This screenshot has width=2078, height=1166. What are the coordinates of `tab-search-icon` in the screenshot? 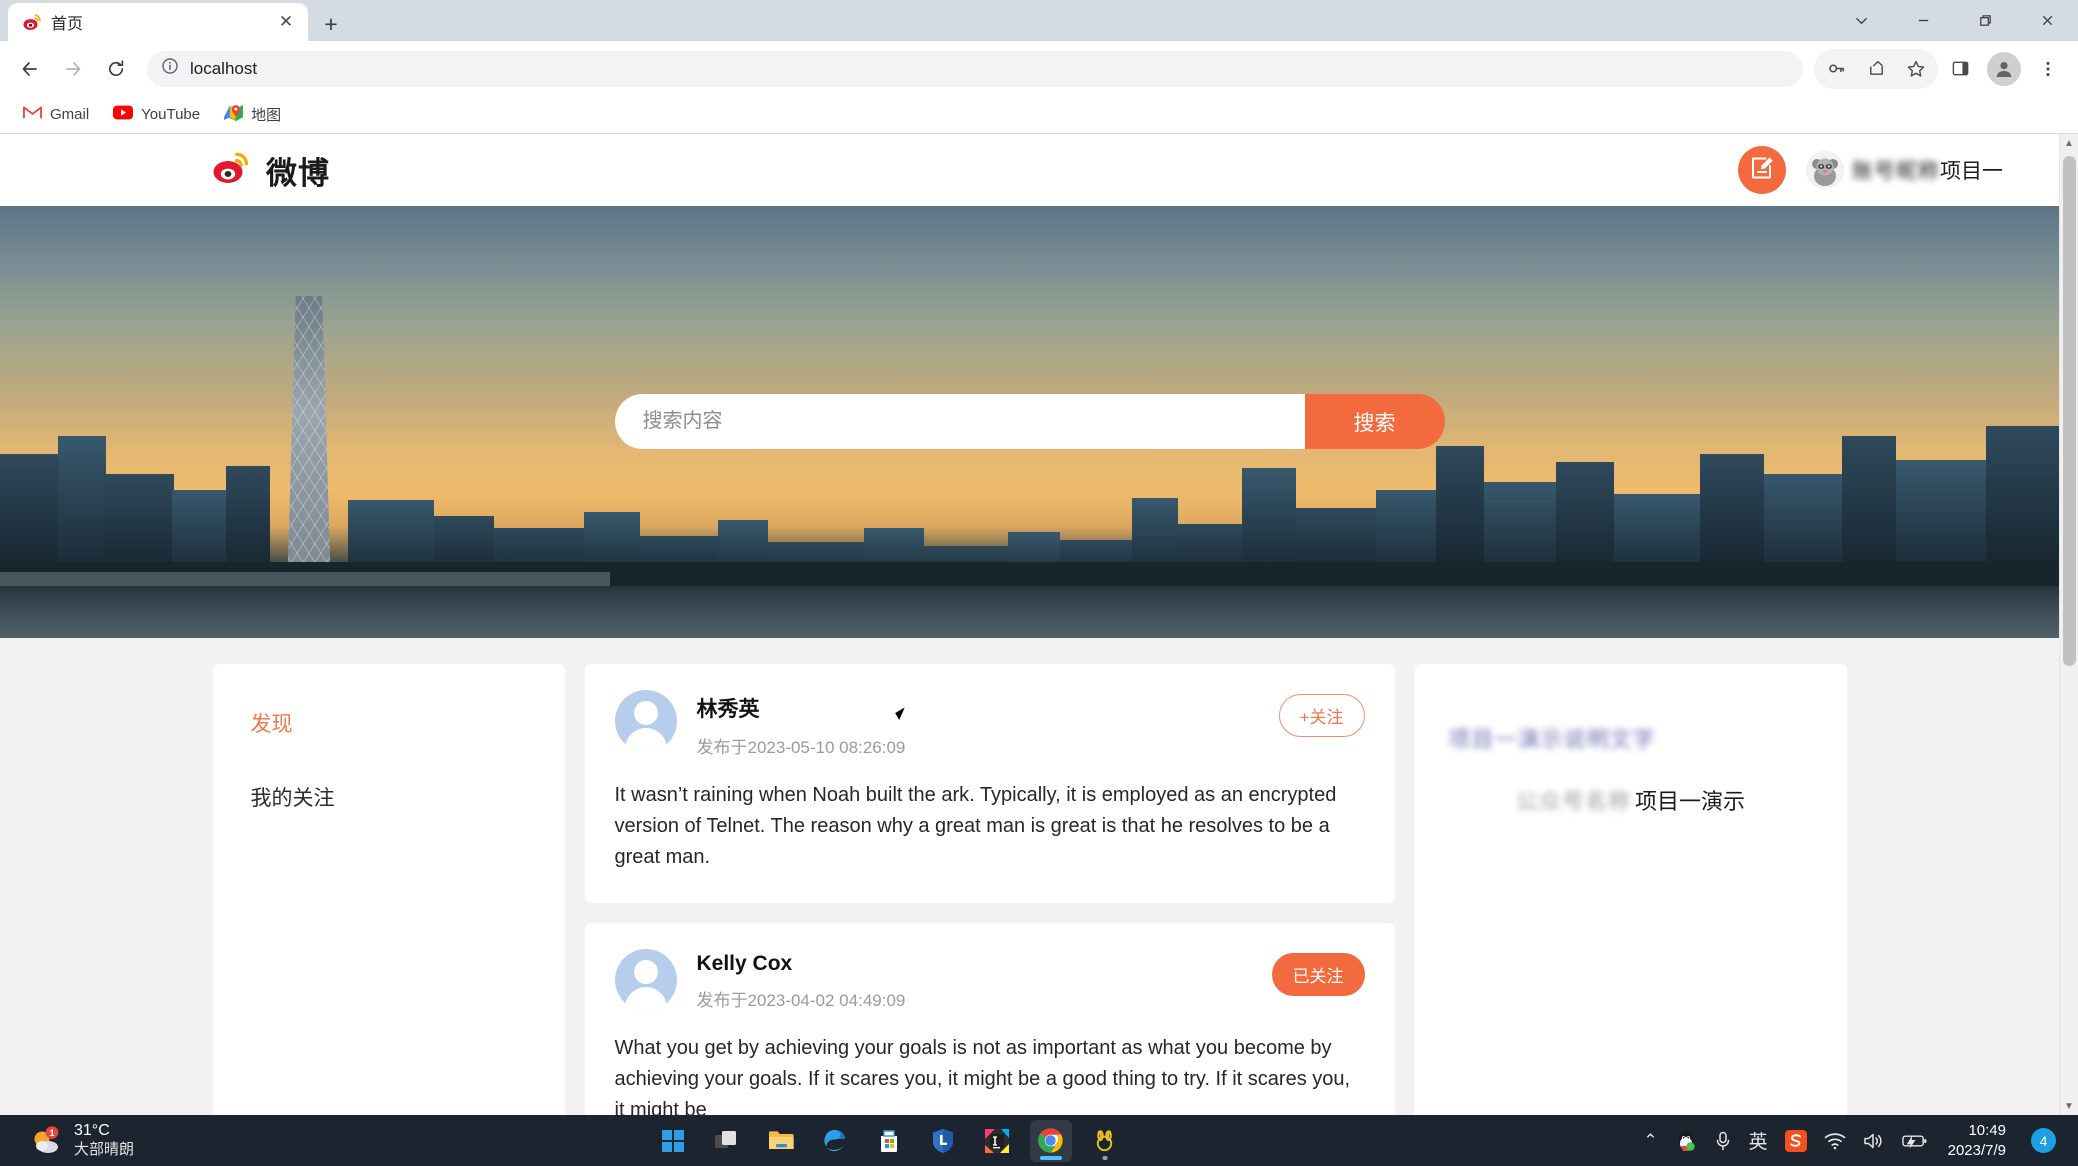 It's located at (1861, 20).